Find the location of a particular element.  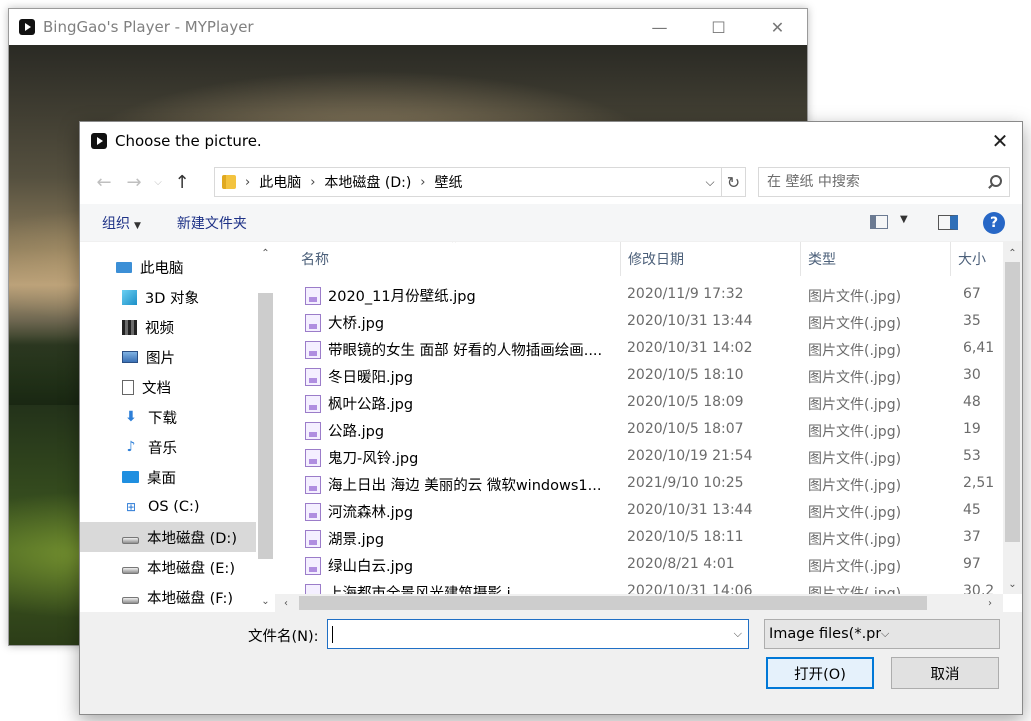

maximize-button: ☐ is located at coordinates (718, 27).